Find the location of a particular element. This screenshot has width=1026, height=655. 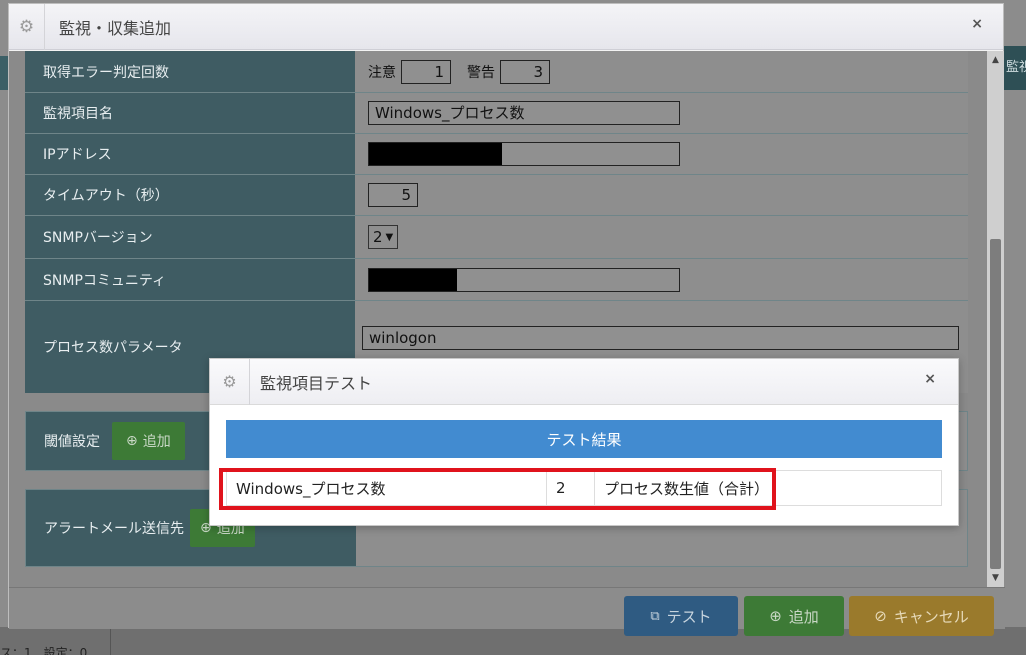

test-button: ⧉ テスト is located at coordinates (681, 616).